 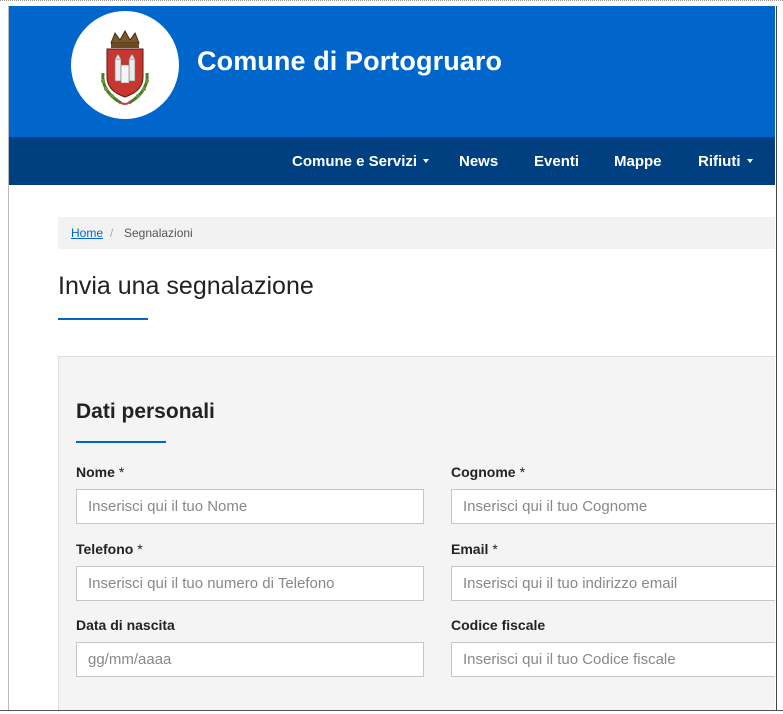 What do you see at coordinates (719, 161) in the screenshot?
I see `nav-item-label: Rifiuti` at bounding box center [719, 161].